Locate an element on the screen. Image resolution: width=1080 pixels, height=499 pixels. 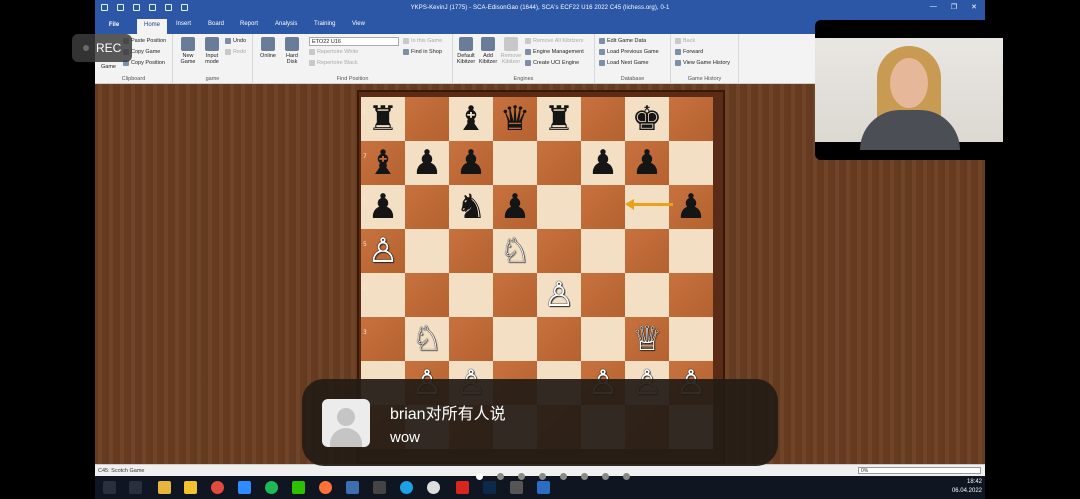
square-d3 is located at coordinates (515, 339).